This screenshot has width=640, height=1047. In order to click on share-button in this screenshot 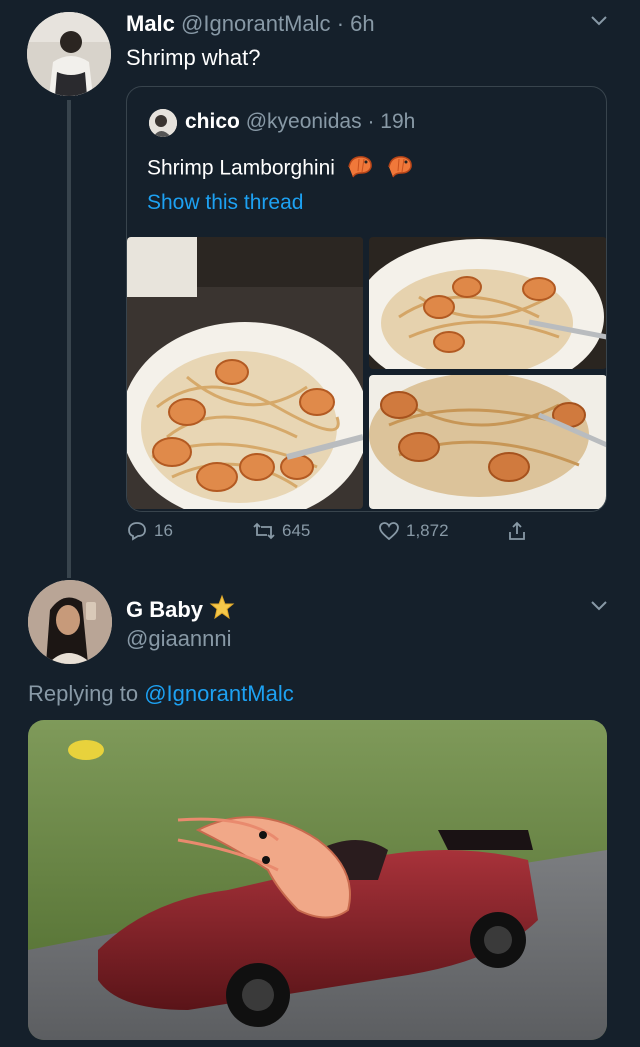, I will do `click(517, 531)`.